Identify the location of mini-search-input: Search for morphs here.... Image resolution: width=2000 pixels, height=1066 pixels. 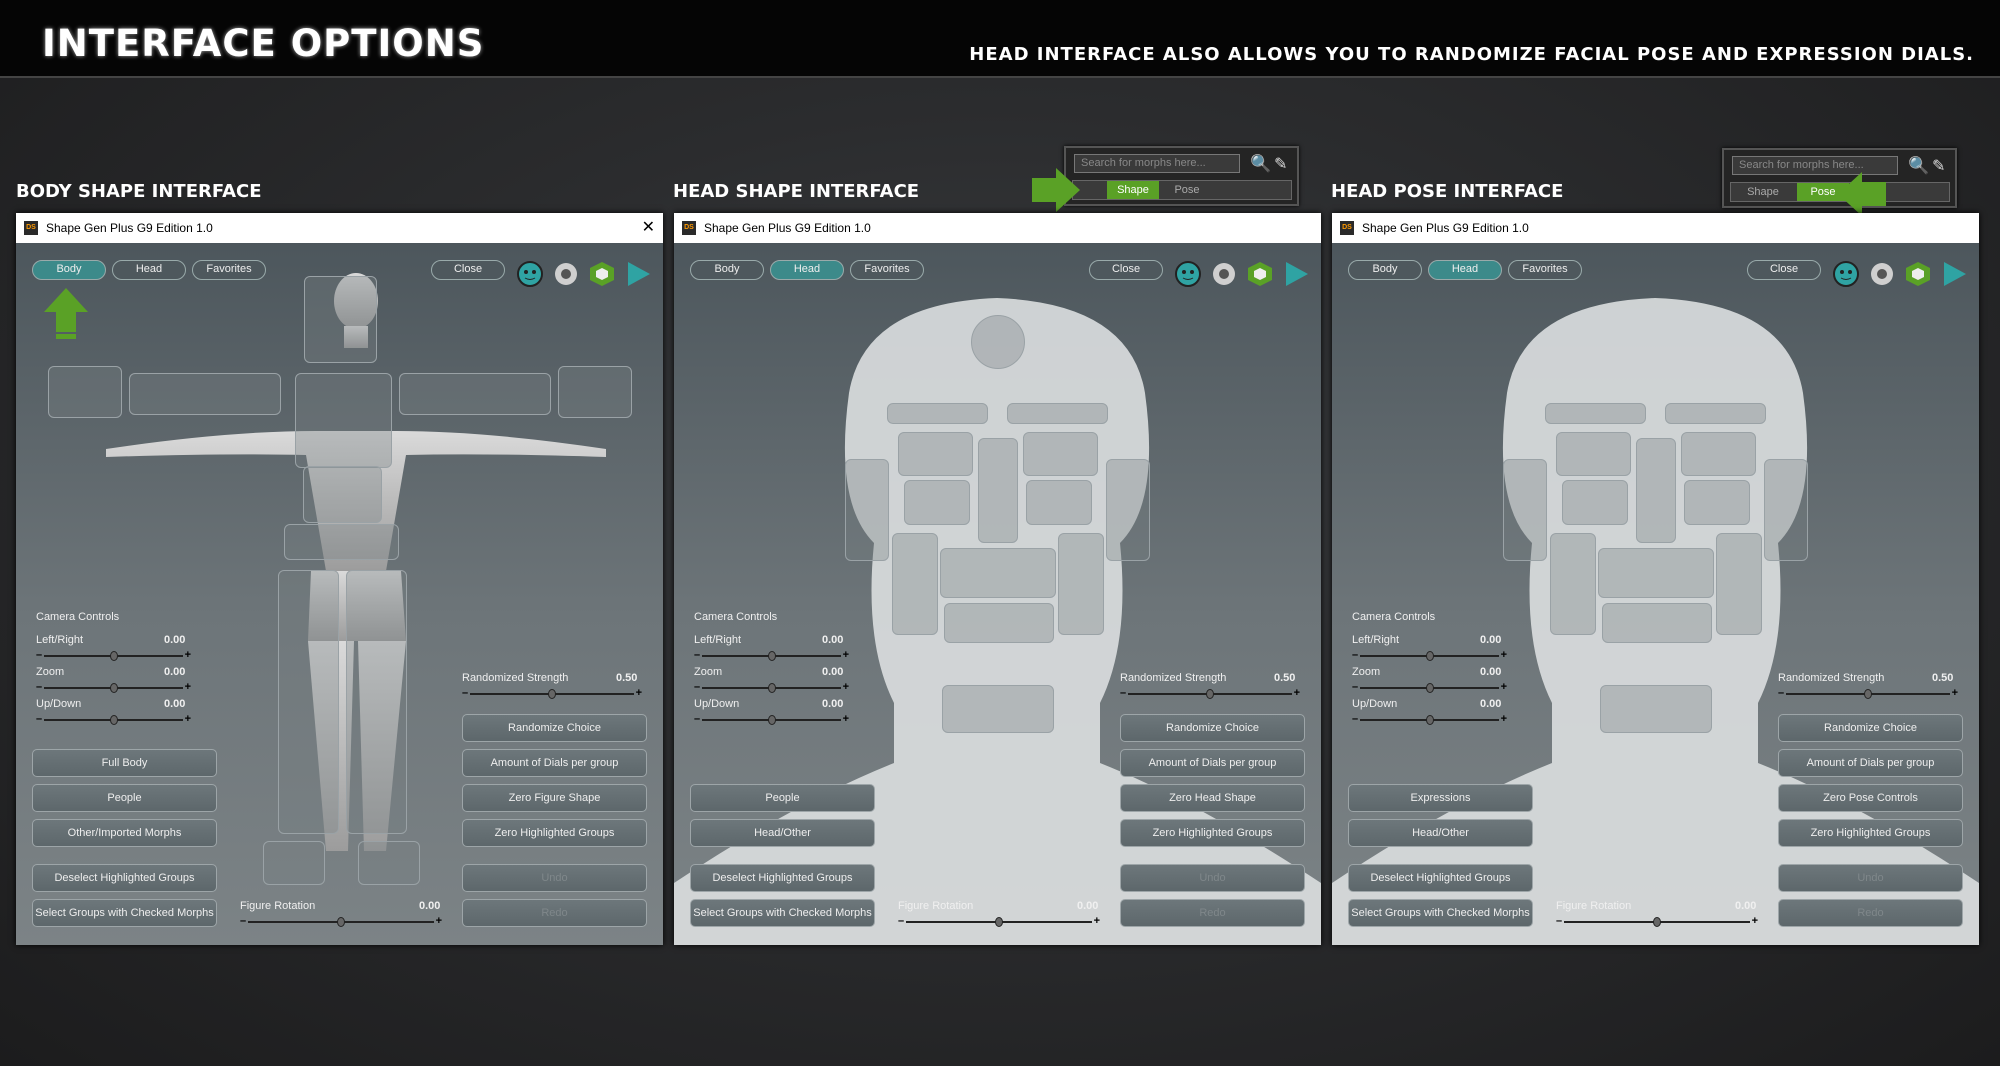
(1157, 163).